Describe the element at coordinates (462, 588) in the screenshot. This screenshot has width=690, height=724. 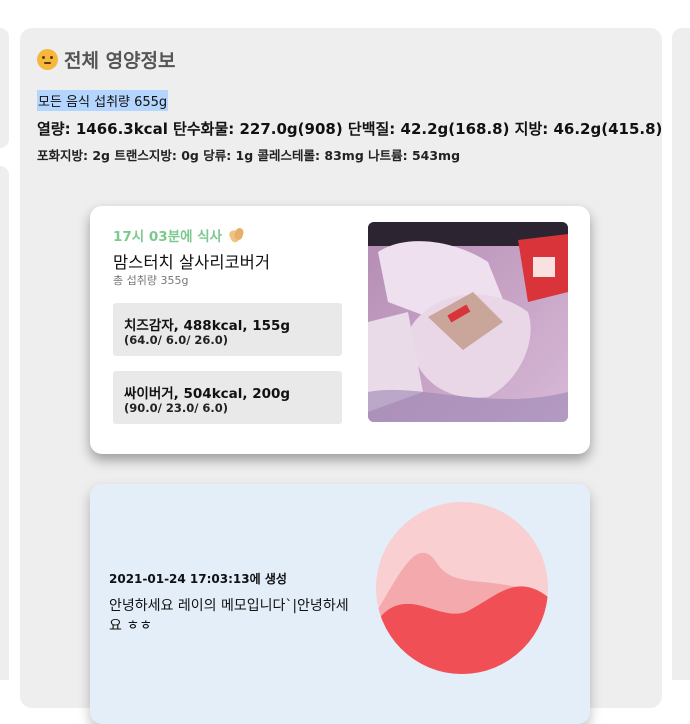
I see `wave-circle-graphic` at that location.